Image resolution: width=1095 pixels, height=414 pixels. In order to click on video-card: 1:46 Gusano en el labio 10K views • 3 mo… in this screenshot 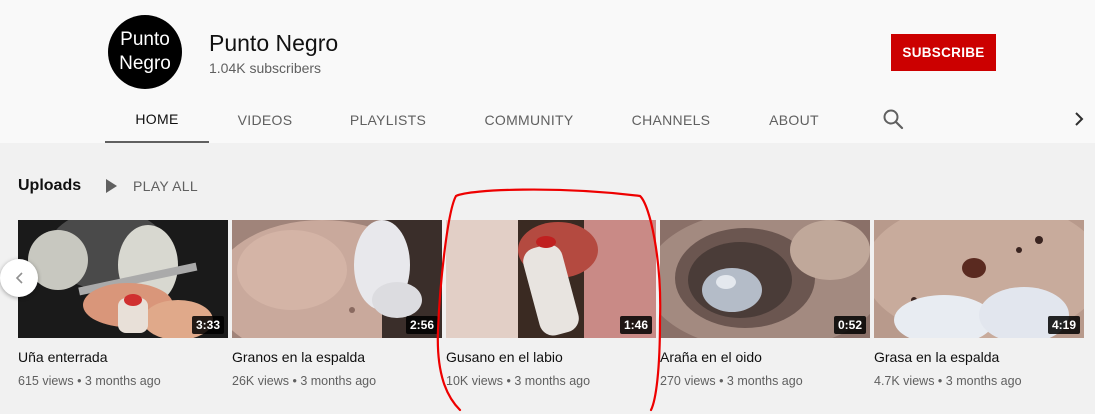, I will do `click(551, 304)`.